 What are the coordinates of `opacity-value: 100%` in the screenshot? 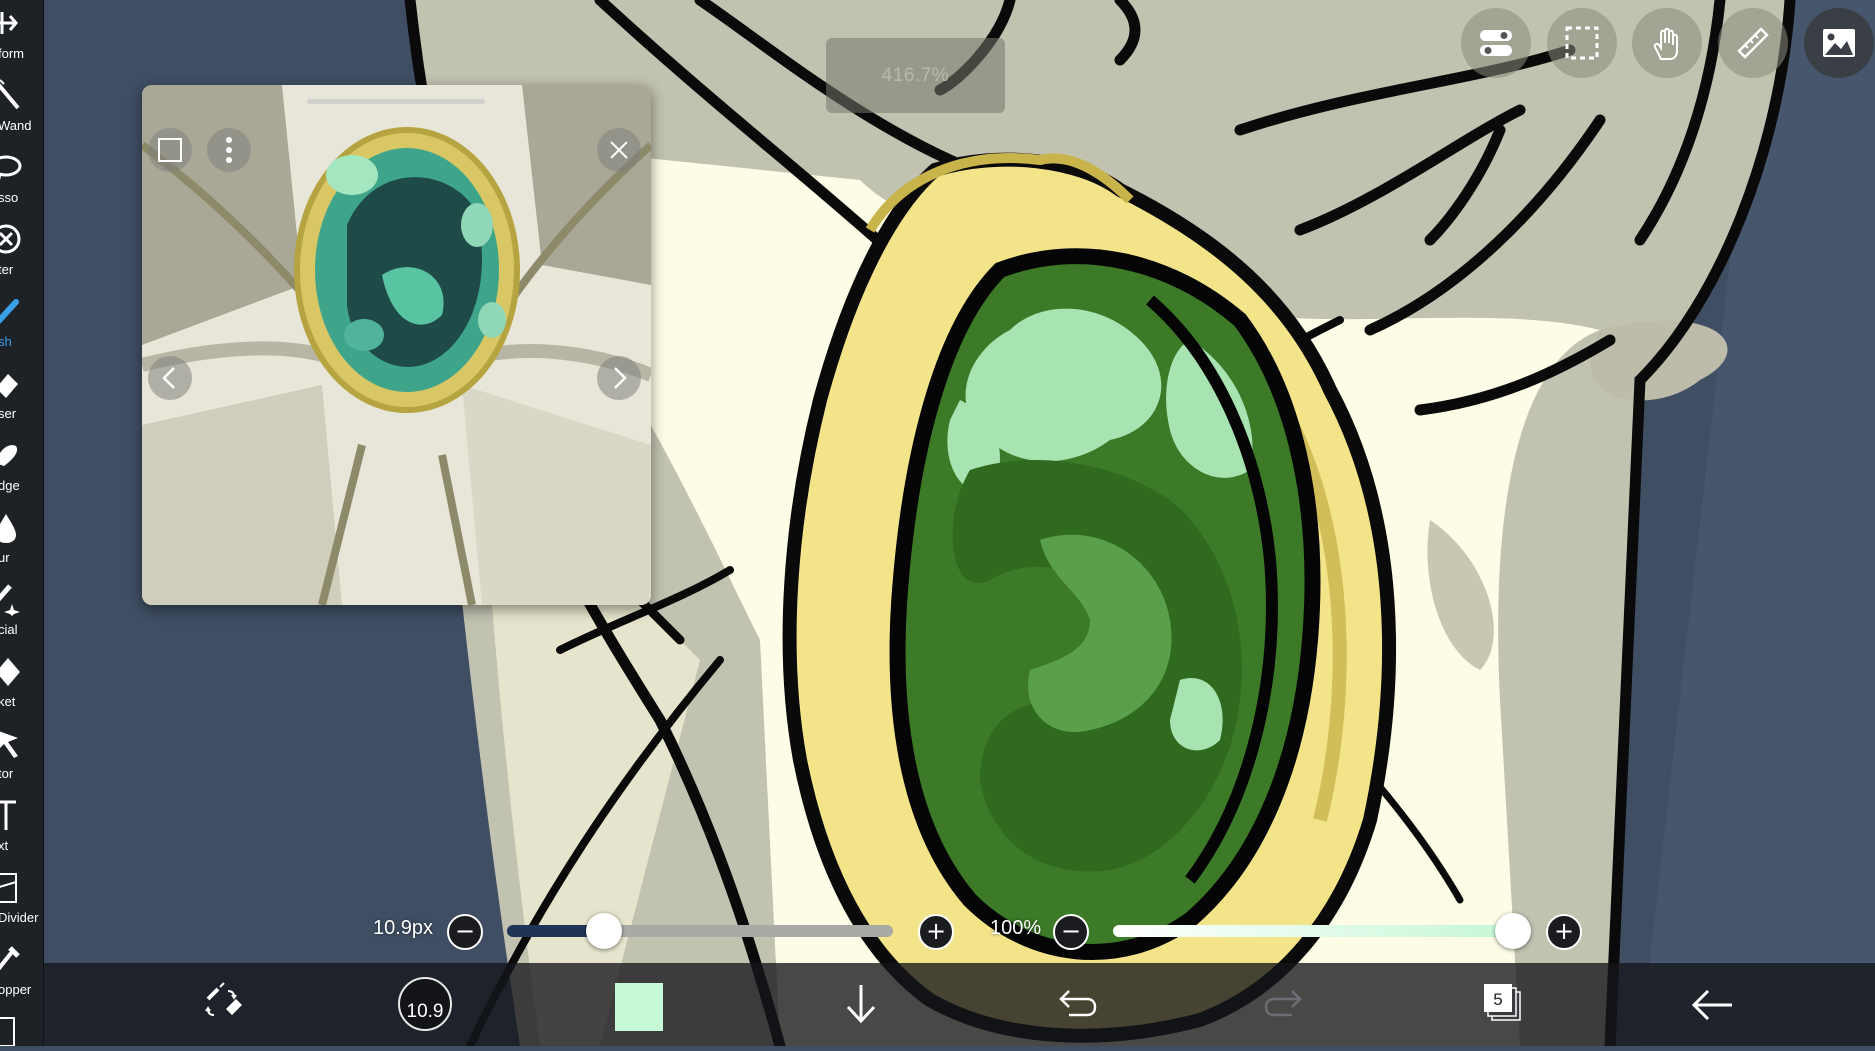 It's located at (1016, 928).